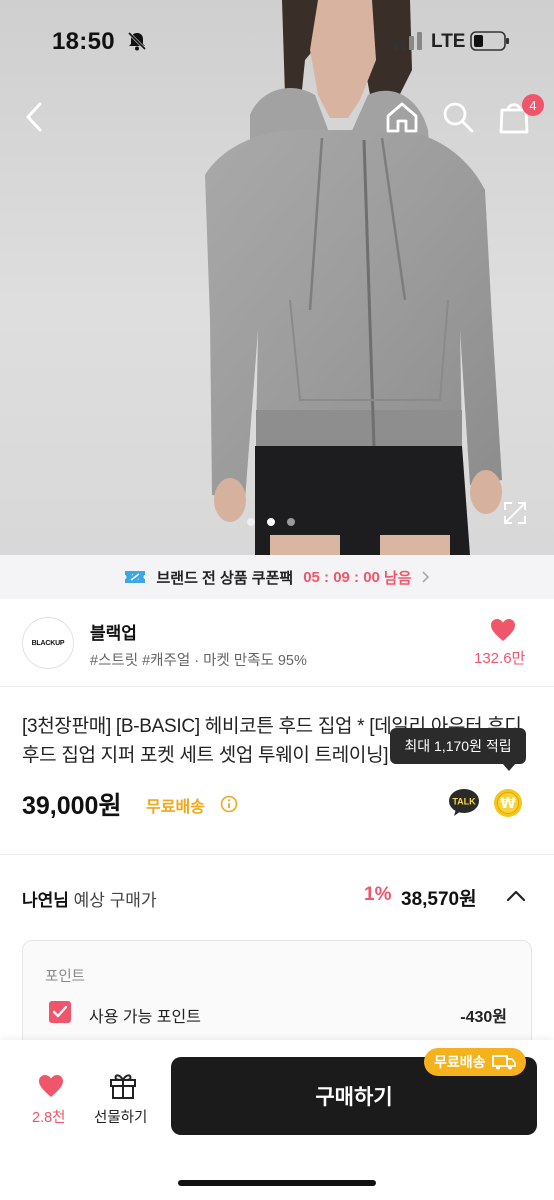 The height and width of the screenshot is (1200, 554). Describe the element at coordinates (458, 746) in the screenshot. I see `reward-tooltip: 최대 1,170원 적립` at that location.